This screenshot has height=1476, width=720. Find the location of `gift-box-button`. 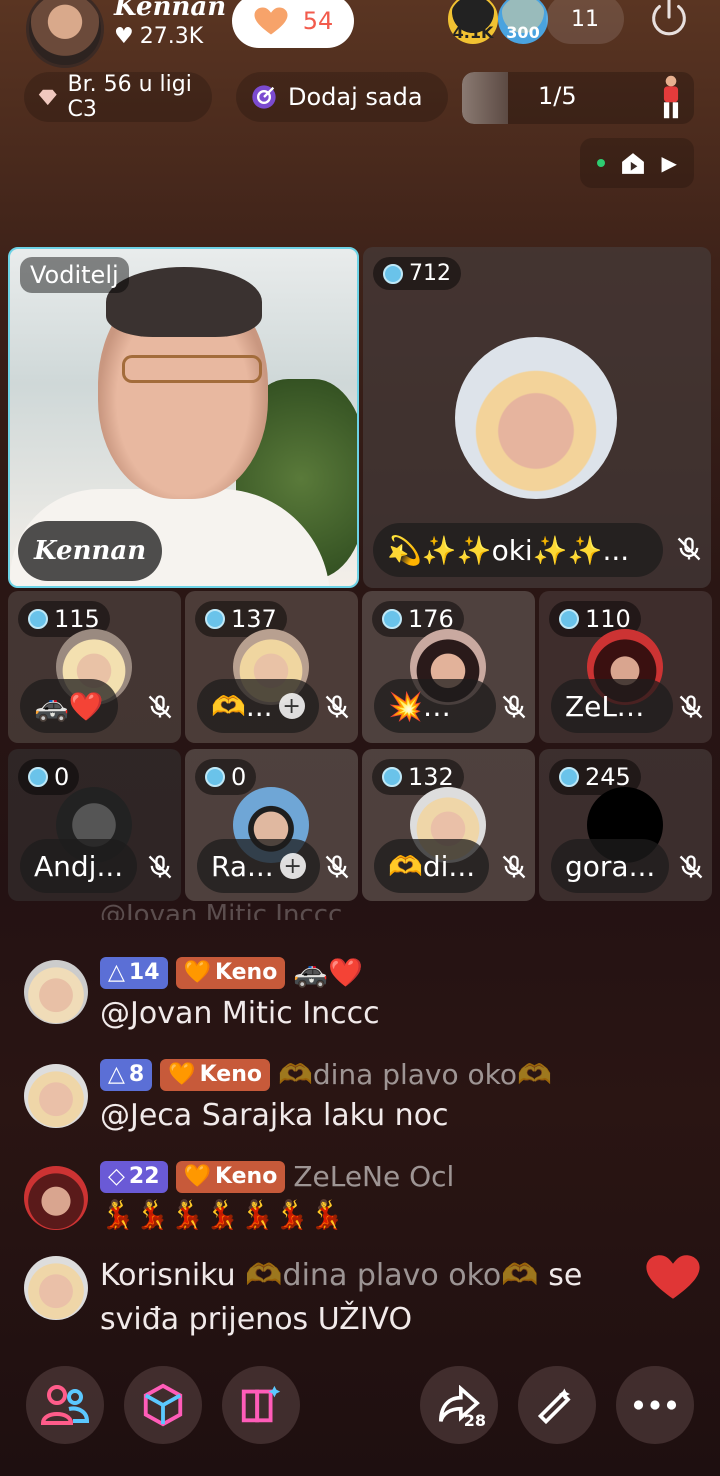

gift-box-button is located at coordinates (163, 1405).